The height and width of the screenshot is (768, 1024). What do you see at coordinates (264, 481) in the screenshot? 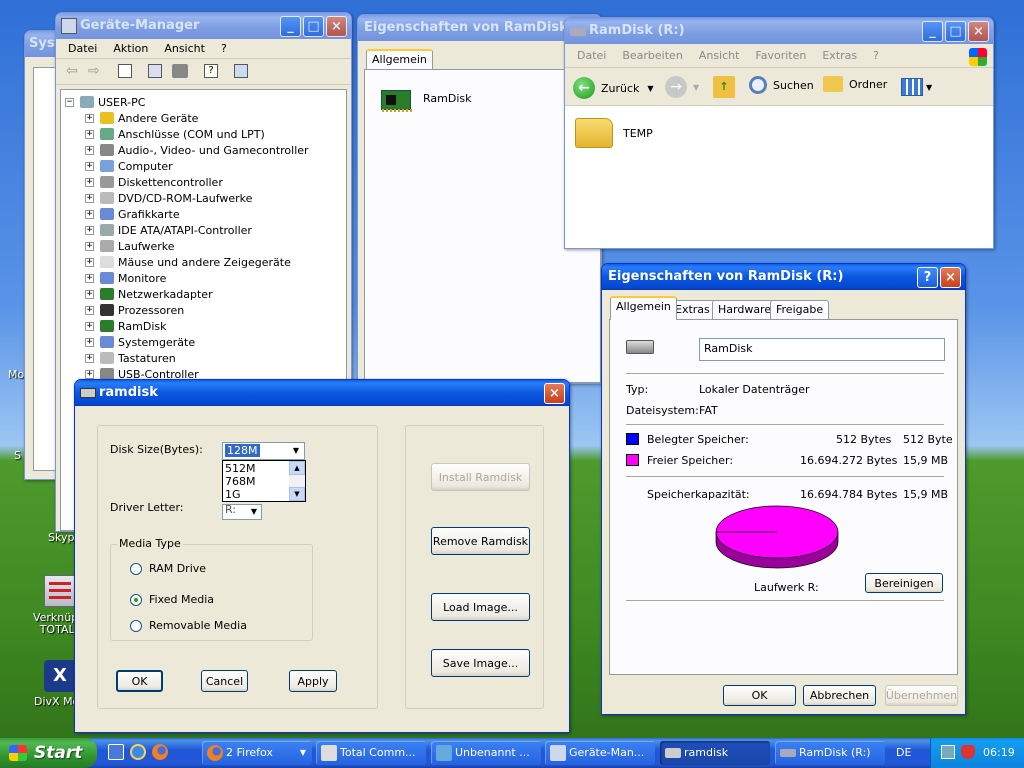
I see `disk-size-dropdown-list: 512M 768M 1G ▲ ▼` at bounding box center [264, 481].